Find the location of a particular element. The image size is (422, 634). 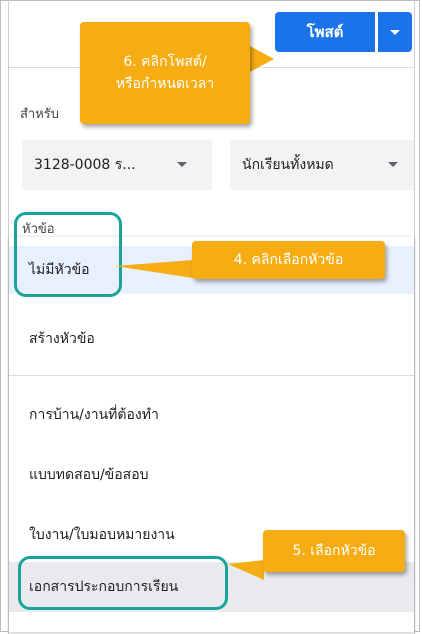

callout-step-5: 5. เลือกหัวข้อ is located at coordinates (334, 551).